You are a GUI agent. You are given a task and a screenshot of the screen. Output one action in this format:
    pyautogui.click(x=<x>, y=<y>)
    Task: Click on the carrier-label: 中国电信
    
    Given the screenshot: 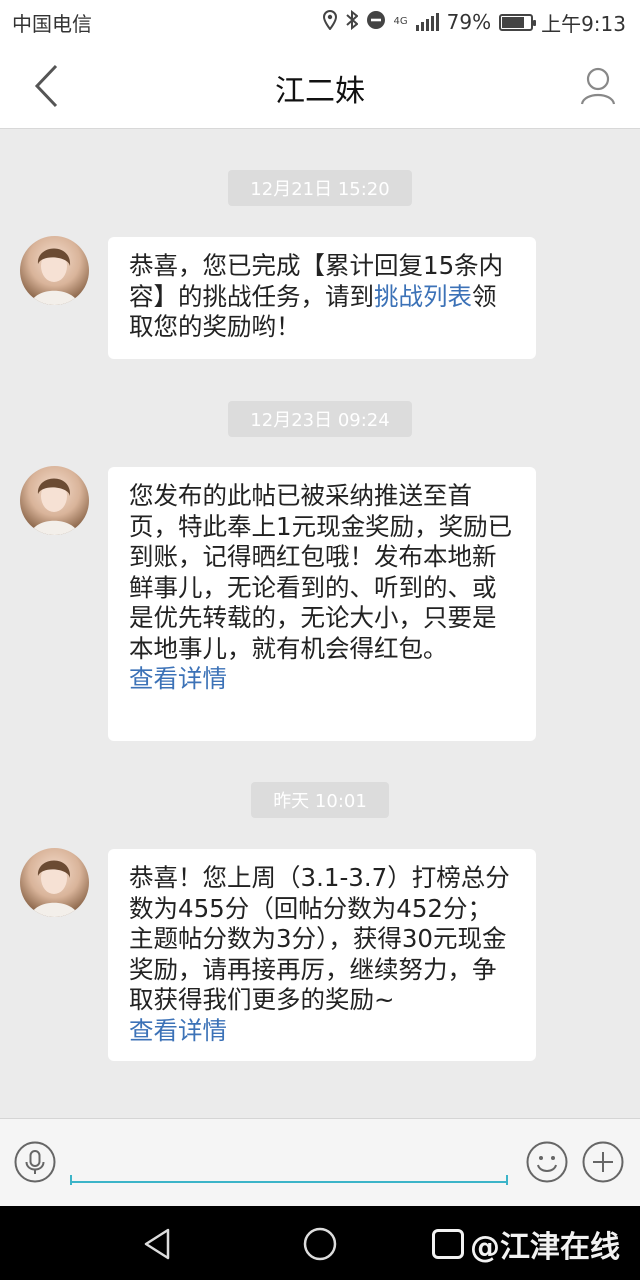 What is the action you would take?
    pyautogui.click(x=52, y=23)
    